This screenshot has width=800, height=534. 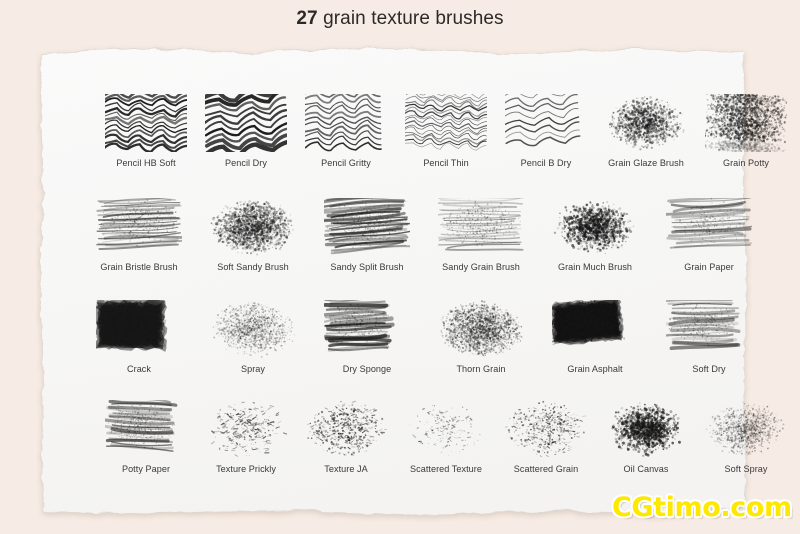 What do you see at coordinates (595, 267) in the screenshot?
I see `brush-label: Grain Much Brush` at bounding box center [595, 267].